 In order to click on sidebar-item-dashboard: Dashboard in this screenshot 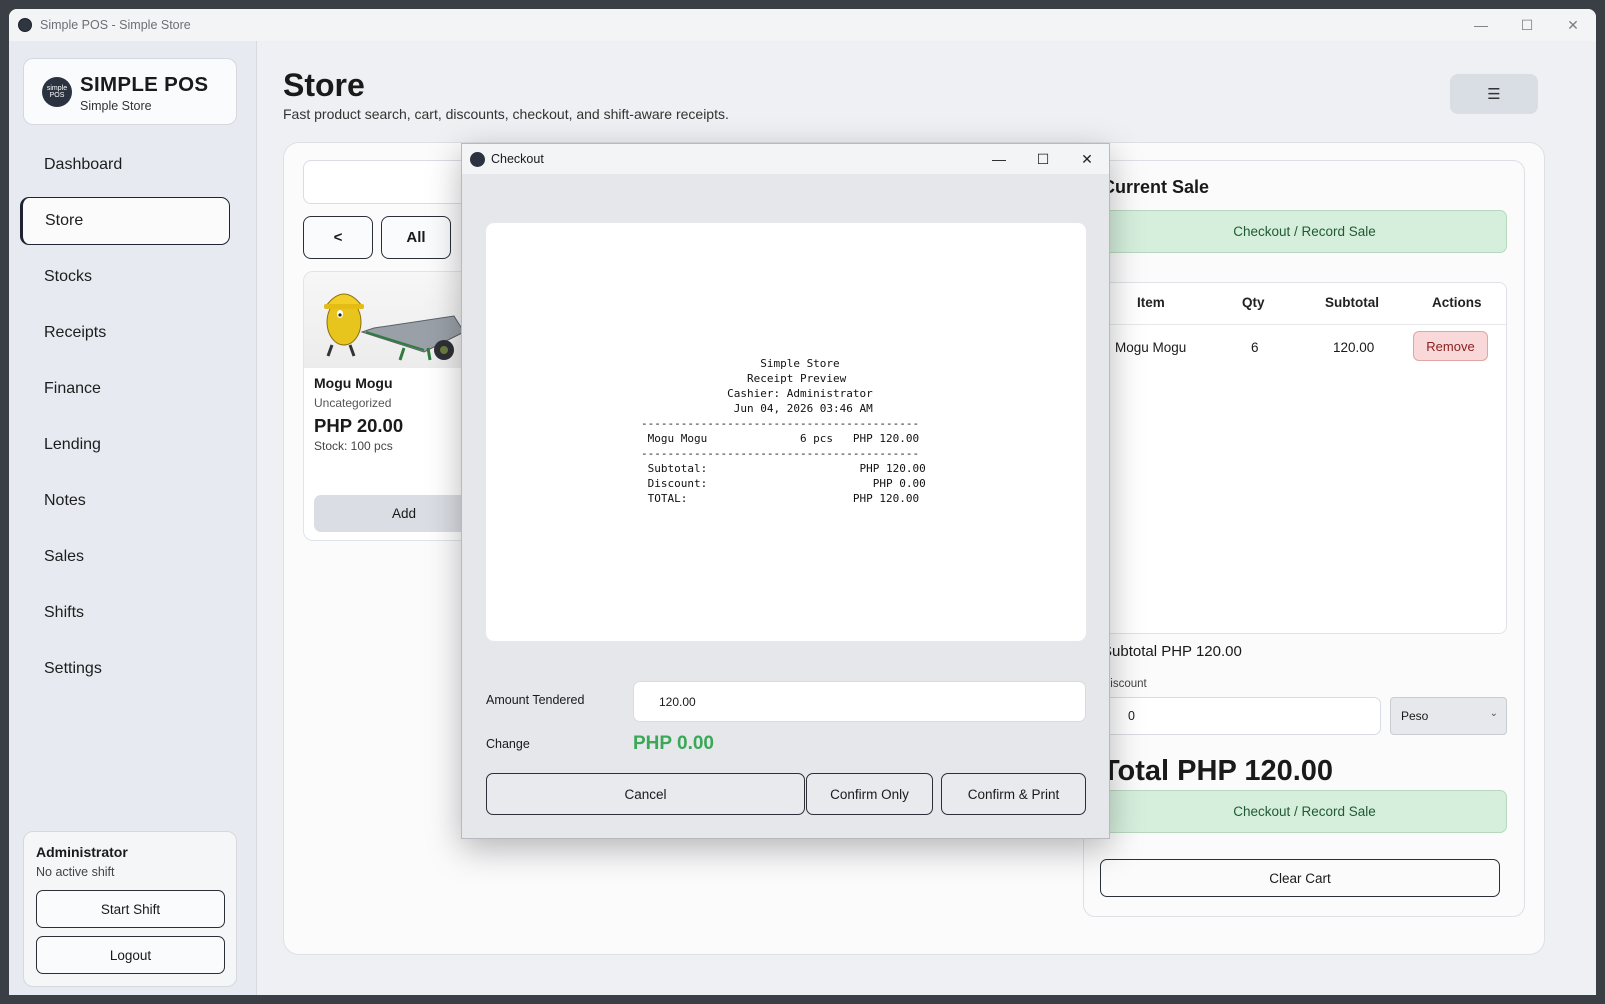, I will do `click(132, 165)`.